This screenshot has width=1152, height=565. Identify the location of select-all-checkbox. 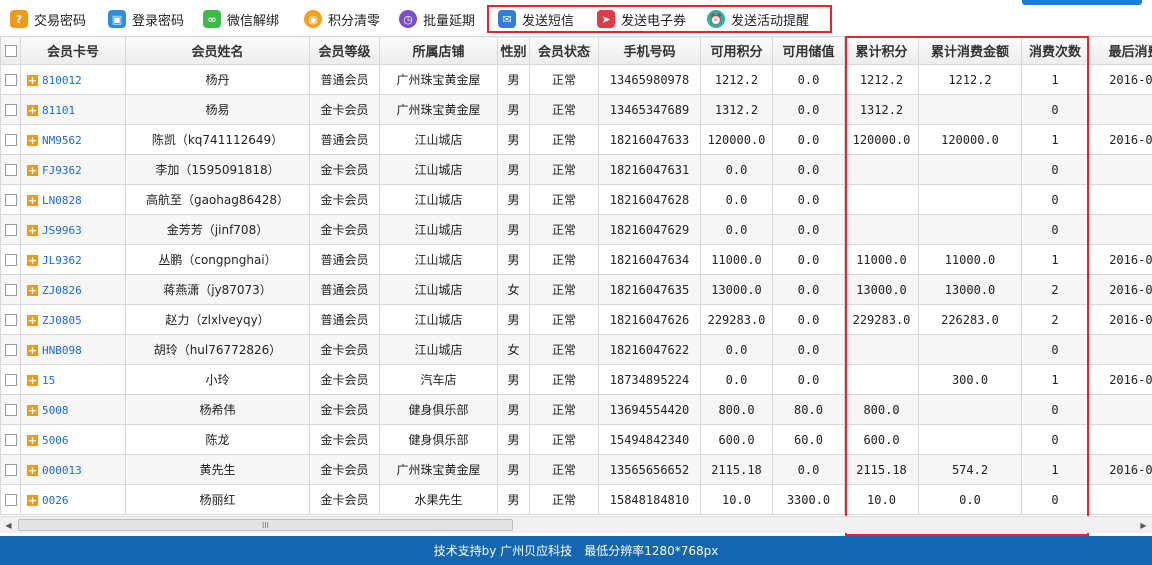
(10, 50).